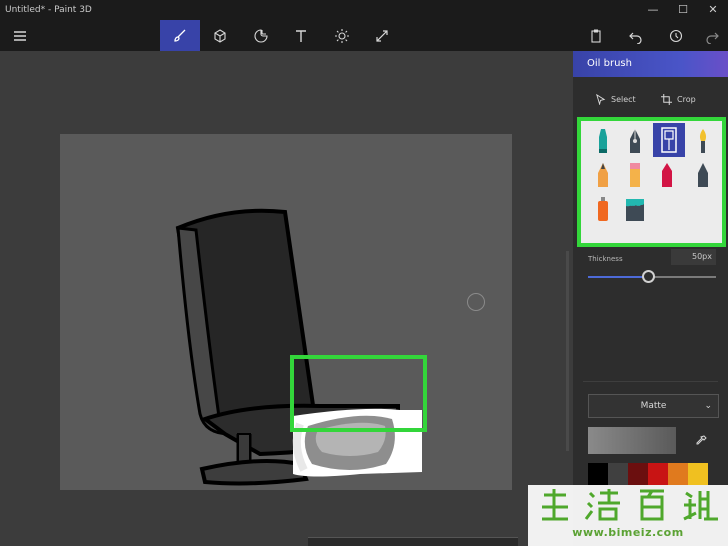  I want to click on brush-grid, so click(651, 182).